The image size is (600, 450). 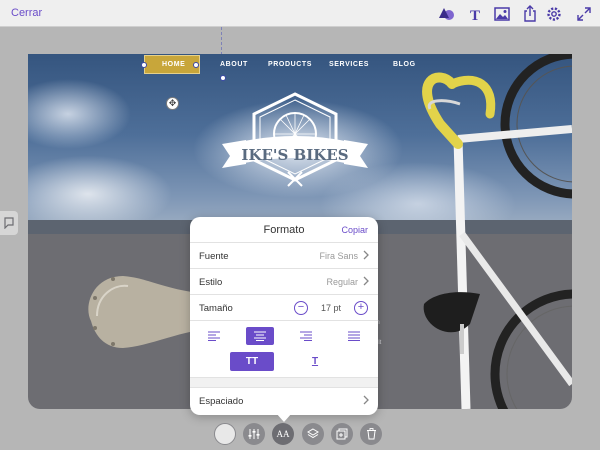 What do you see at coordinates (342, 282) in the screenshot?
I see `style-value: Regular` at bounding box center [342, 282].